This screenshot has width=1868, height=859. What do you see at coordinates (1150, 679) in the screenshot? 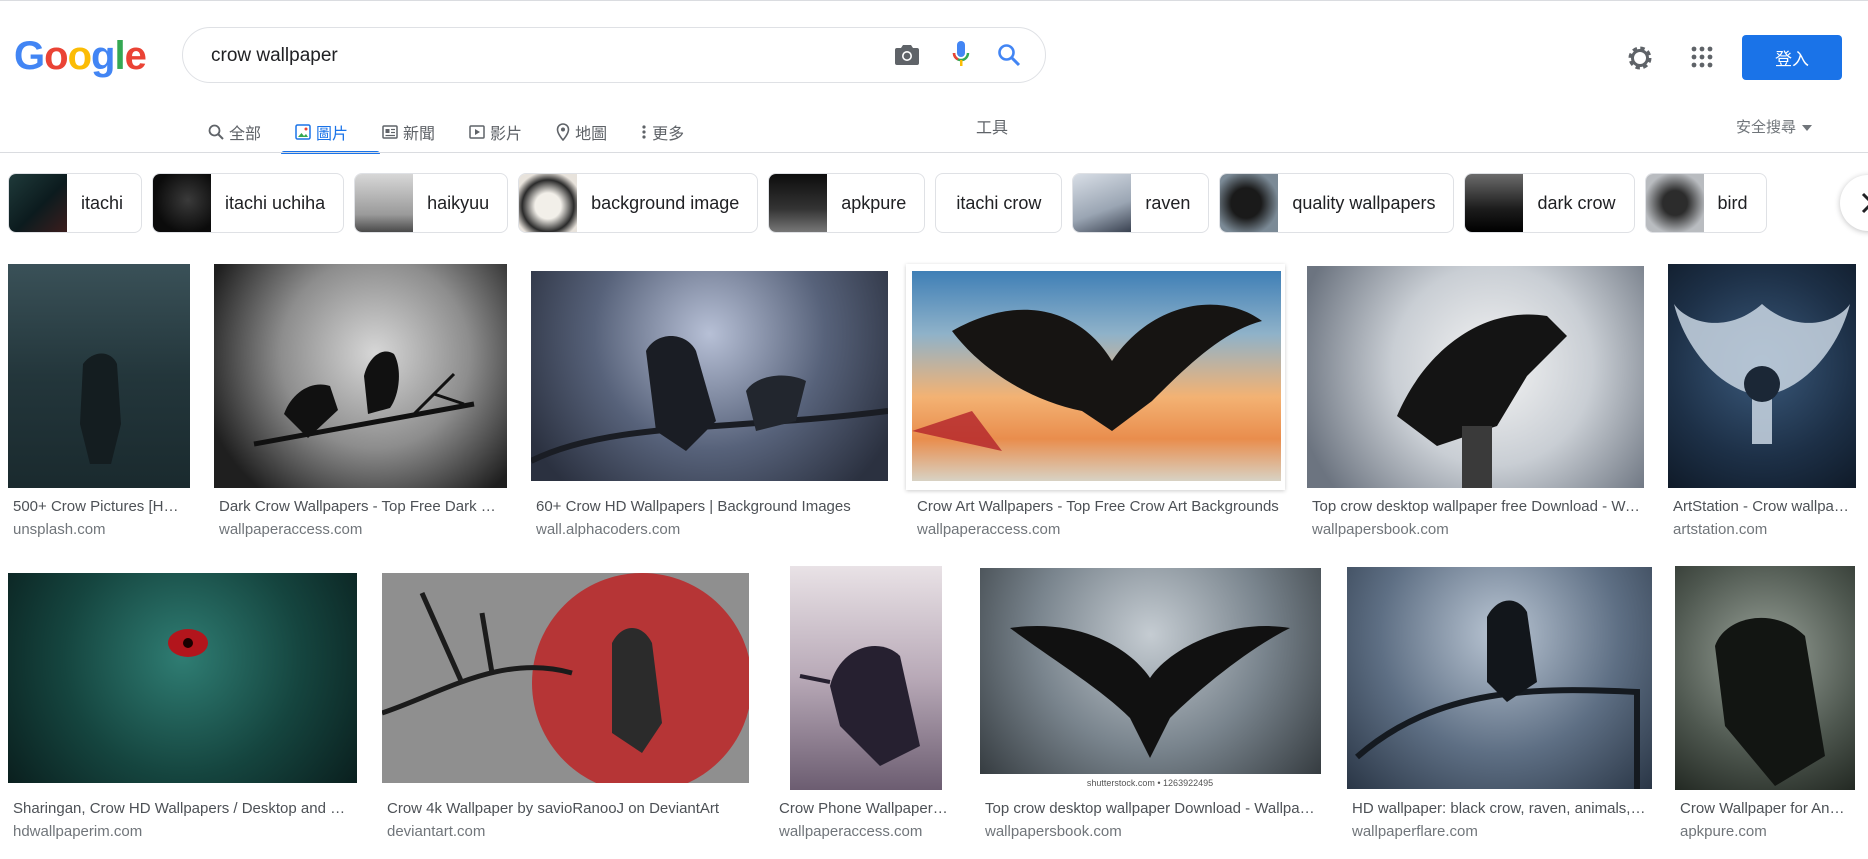
I see `result-image: shutterstock.com • 1263922495` at bounding box center [1150, 679].